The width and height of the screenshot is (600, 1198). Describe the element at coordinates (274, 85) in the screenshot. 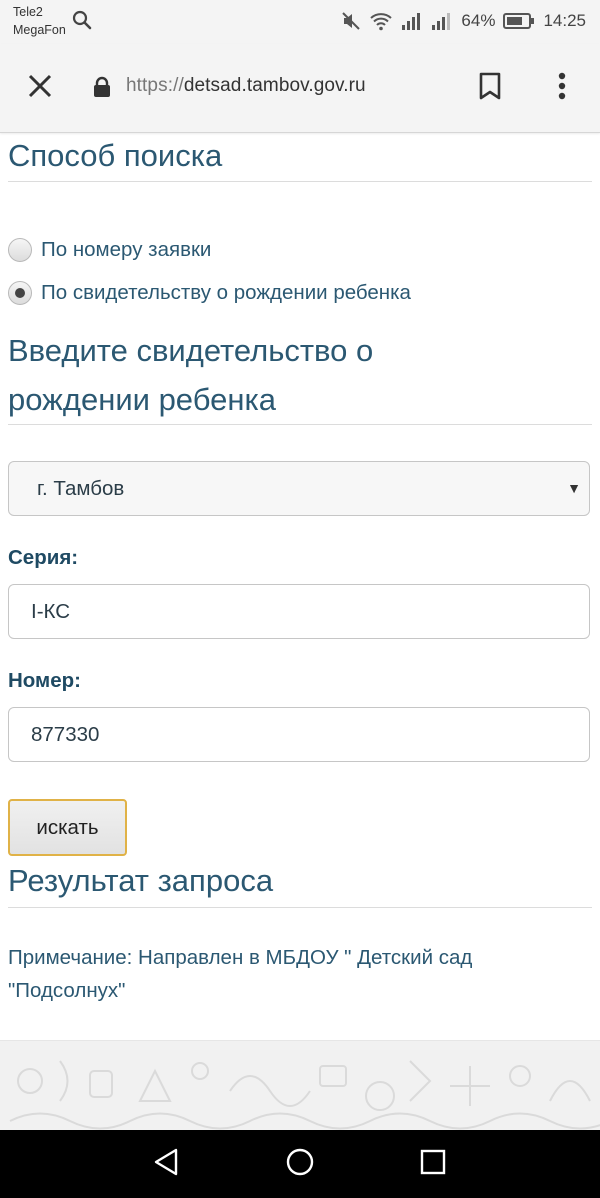

I see `url-host: detsad.tambov.gov.ru` at that location.